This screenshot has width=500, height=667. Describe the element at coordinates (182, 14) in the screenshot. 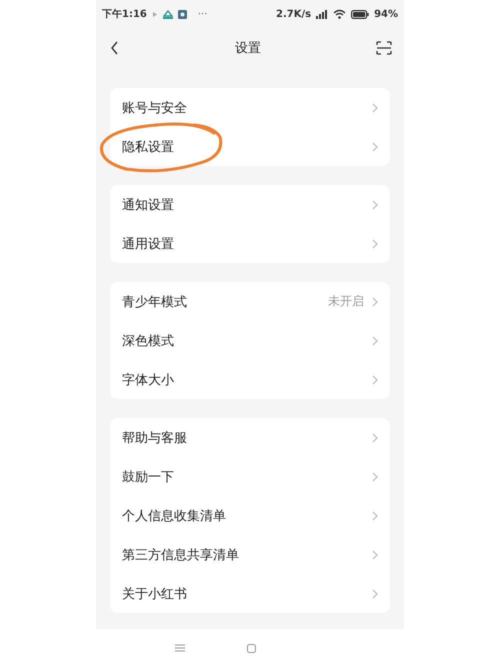

I see `app-icon` at that location.